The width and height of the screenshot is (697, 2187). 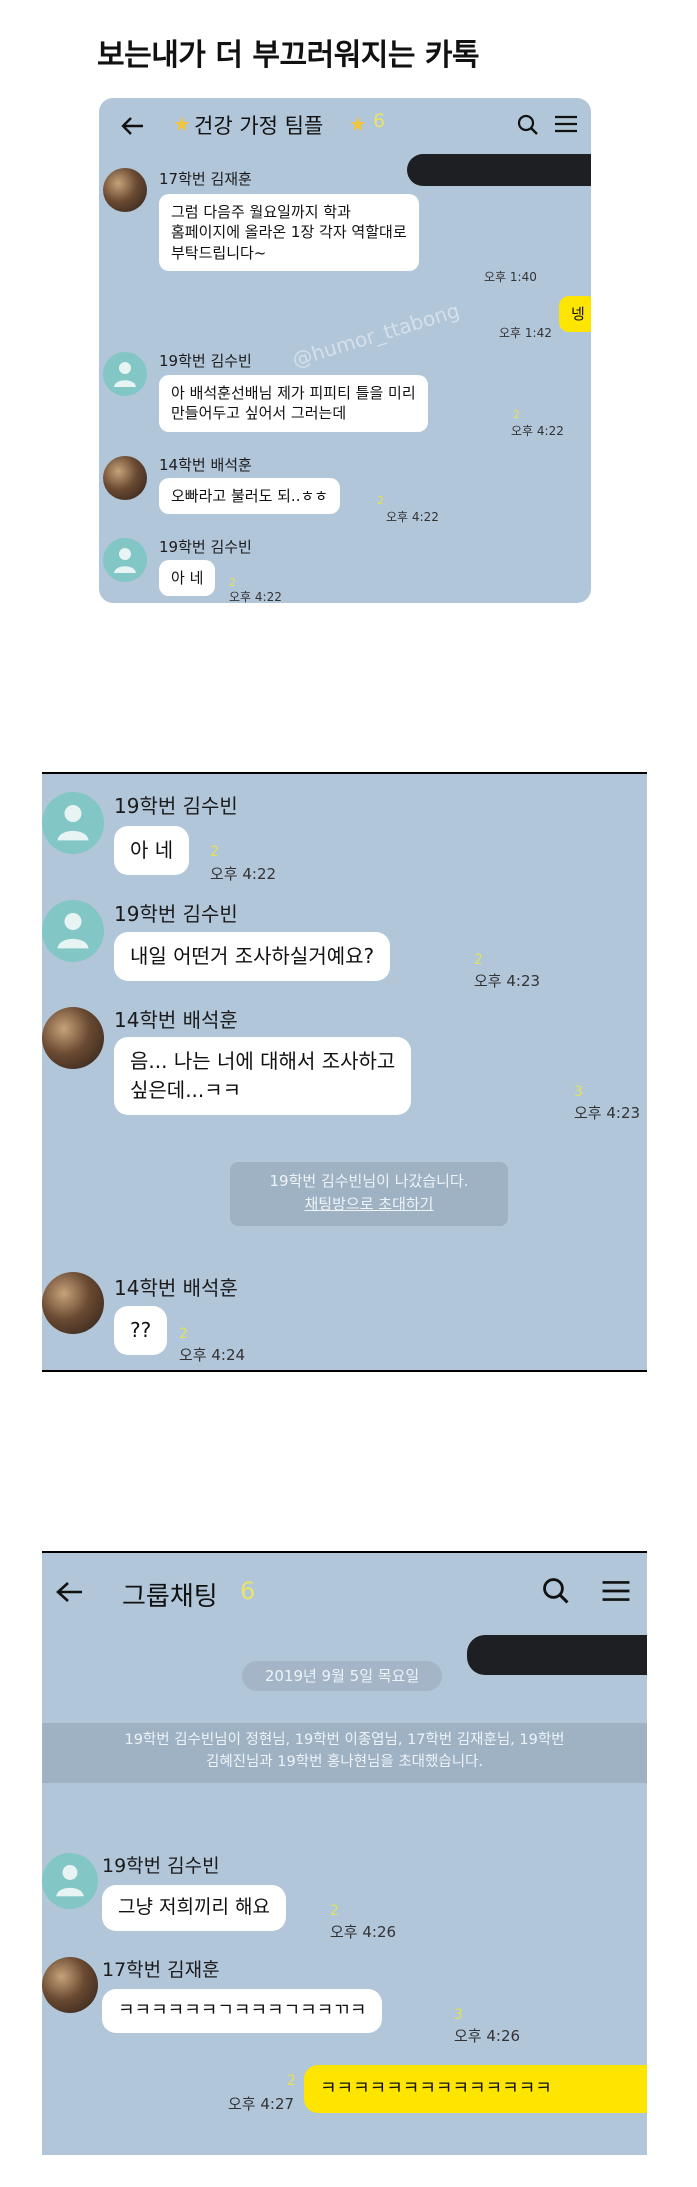 I want to click on message-bubble: 음... 나는 너에 대해서 조사하고 싶은데...ㅋㅋ, so click(x=263, y=1076).